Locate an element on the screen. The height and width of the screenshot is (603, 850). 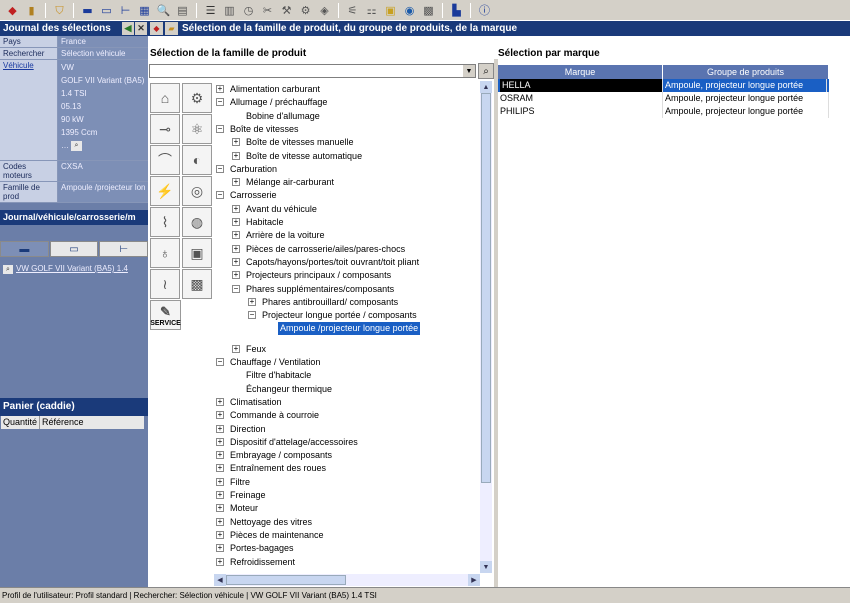
book-icon: ◈ is located at coordinates (324, 10).